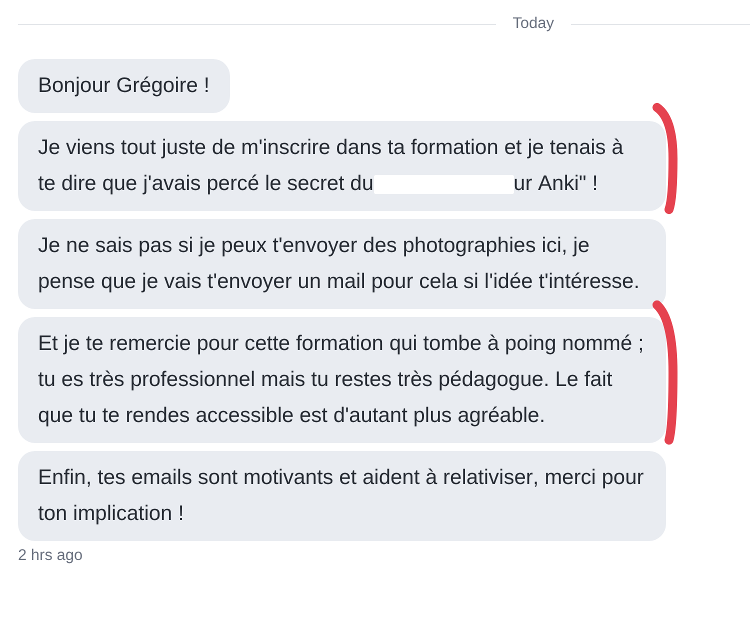  Describe the element at coordinates (341, 495) in the screenshot. I see `message-text: Enfin, tes emails sont motivants et aident à relativiser, merci pour ton implication !` at that location.